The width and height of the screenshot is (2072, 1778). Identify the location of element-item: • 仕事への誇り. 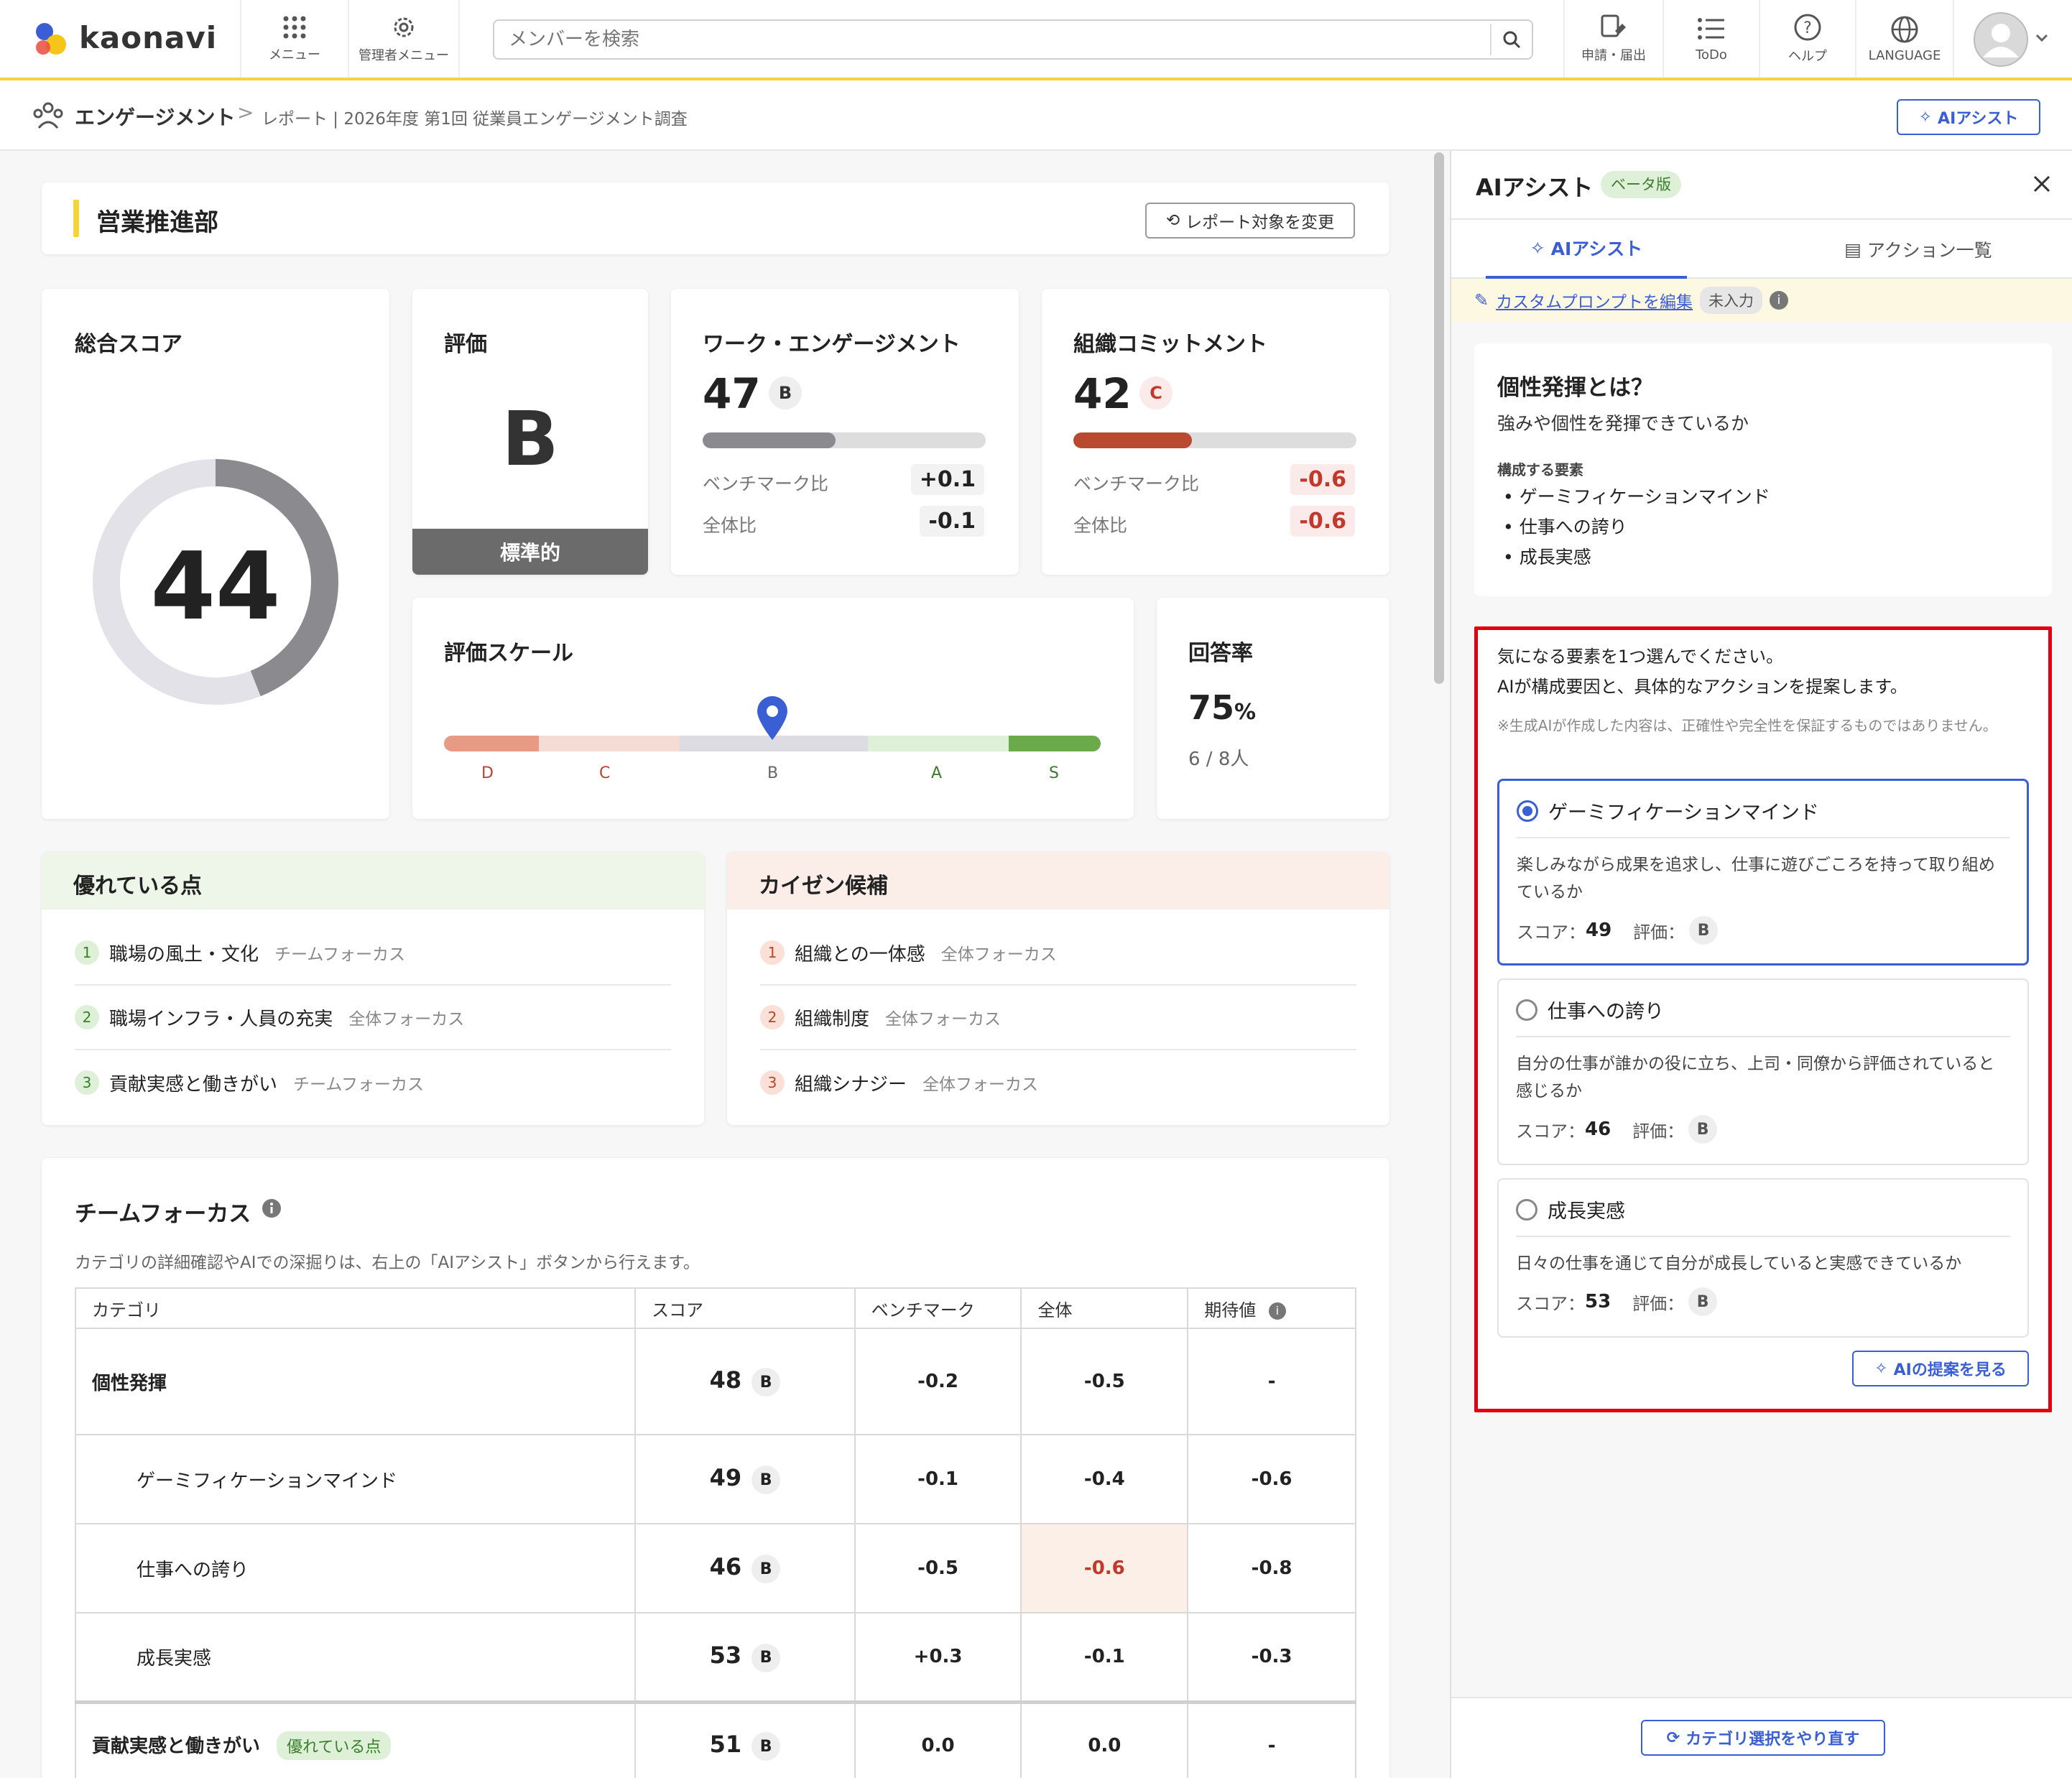
(1565, 527).